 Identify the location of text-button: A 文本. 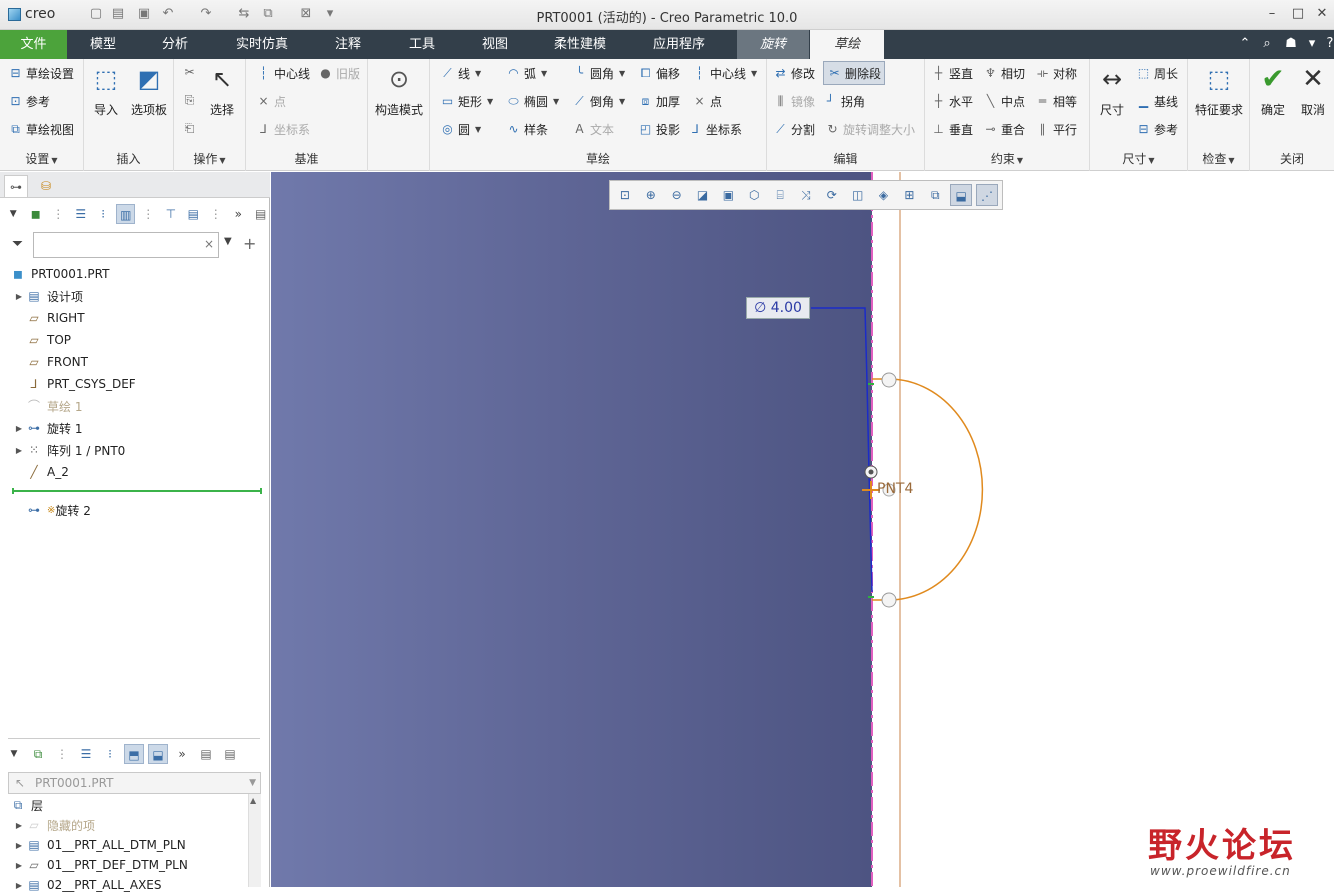
(593, 129).